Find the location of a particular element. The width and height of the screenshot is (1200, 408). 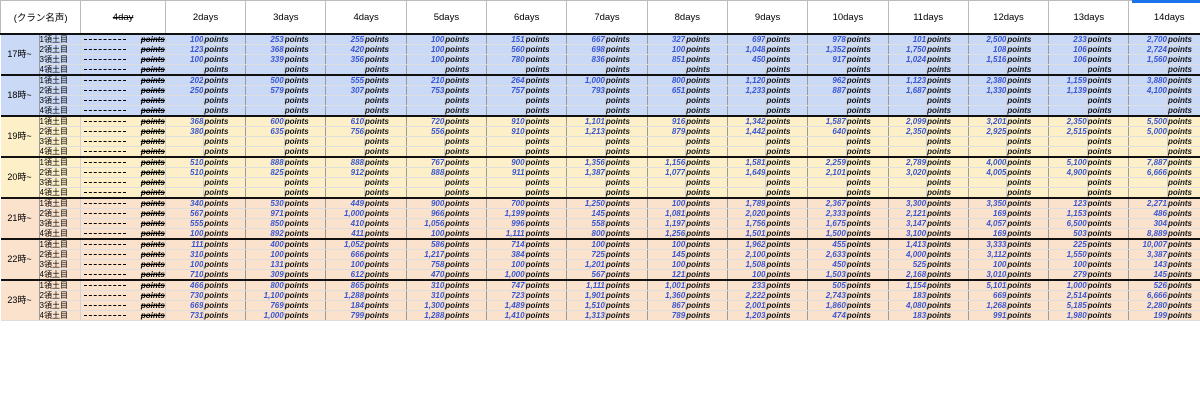

points-value: 526 is located at coordinates (1148, 285).